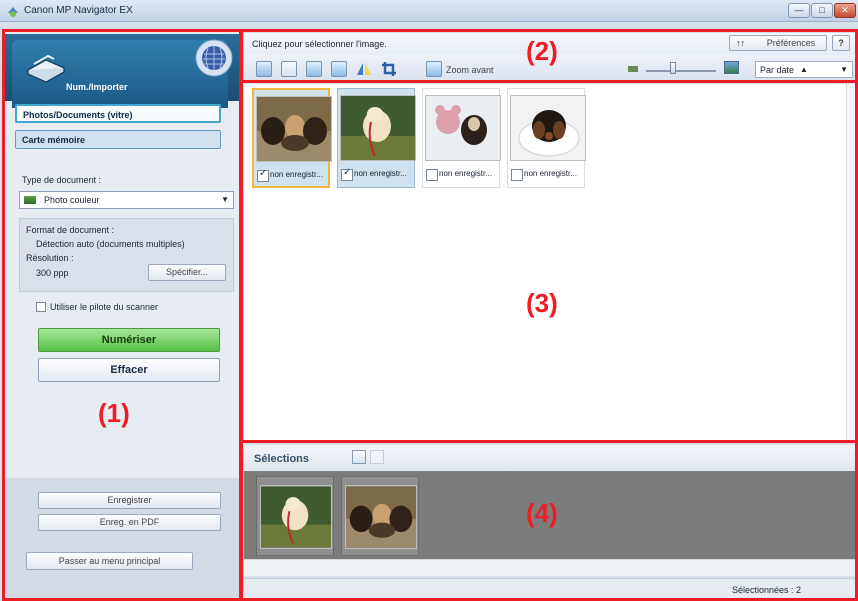 The height and width of the screenshot is (601, 858). I want to click on minimize-button: —, so click(799, 10).